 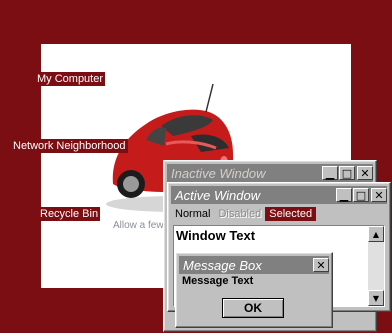 What do you see at coordinates (138, 225) in the screenshot?
I see `wallpaper-caption: Allow a few` at bounding box center [138, 225].